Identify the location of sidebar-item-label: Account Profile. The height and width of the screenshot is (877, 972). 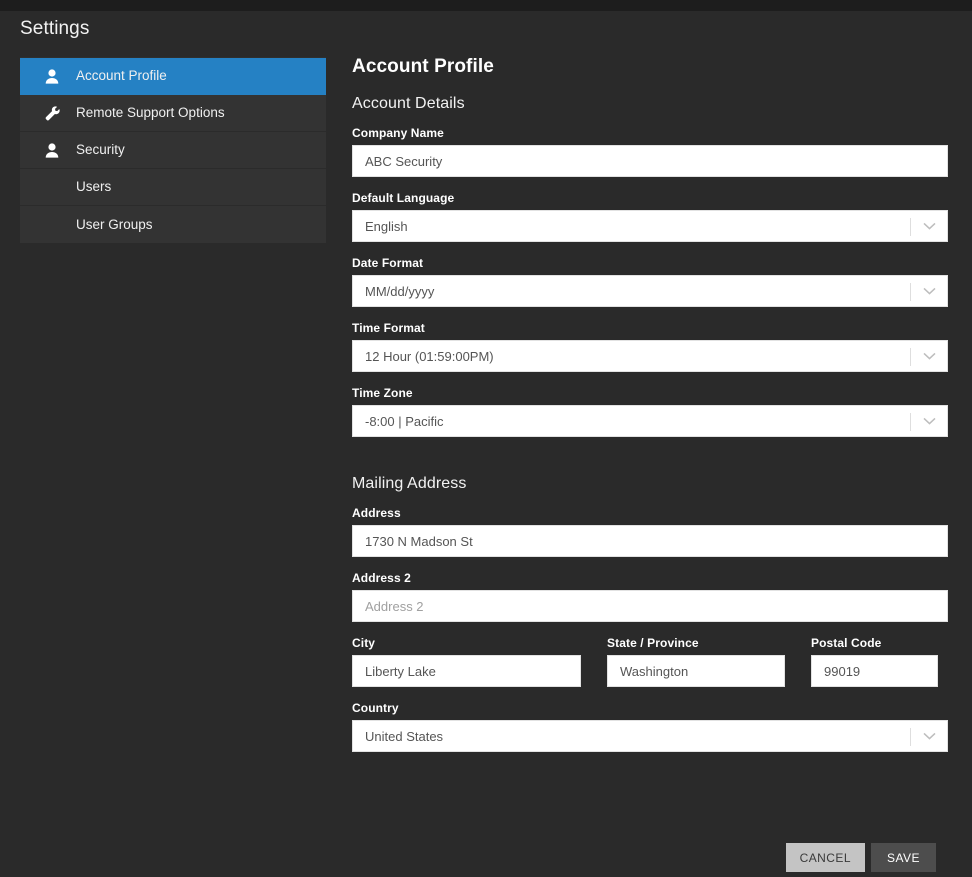
(121, 76).